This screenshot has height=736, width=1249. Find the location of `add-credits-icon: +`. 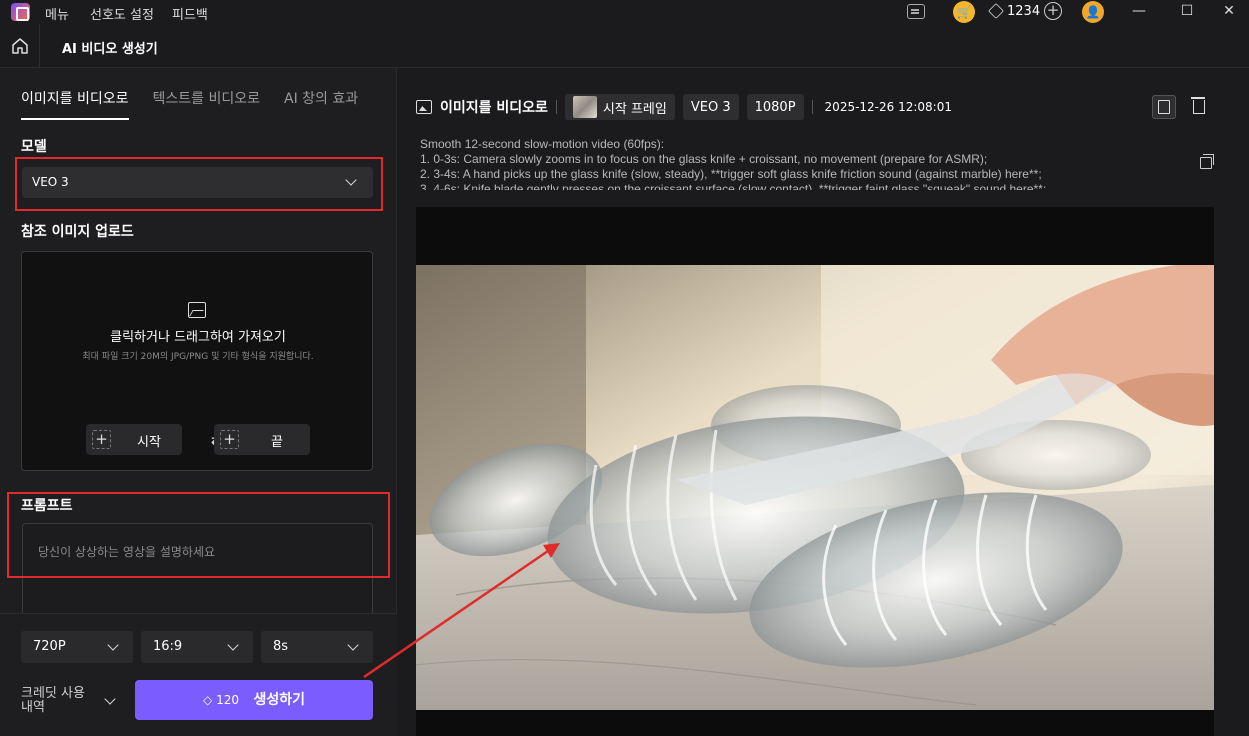

add-credits-icon: + is located at coordinates (1053, 11).